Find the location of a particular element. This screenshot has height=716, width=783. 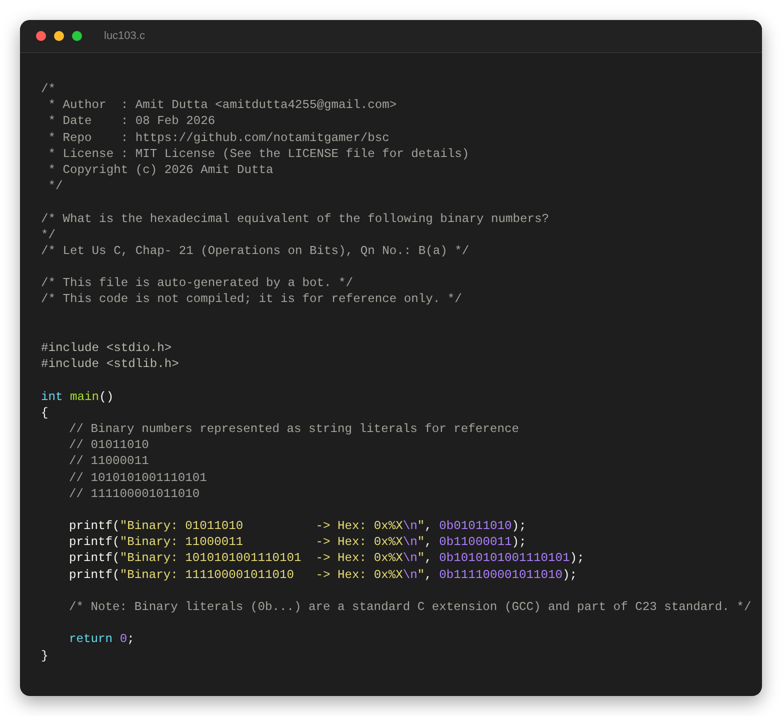

code-line: /* is located at coordinates (48, 89).